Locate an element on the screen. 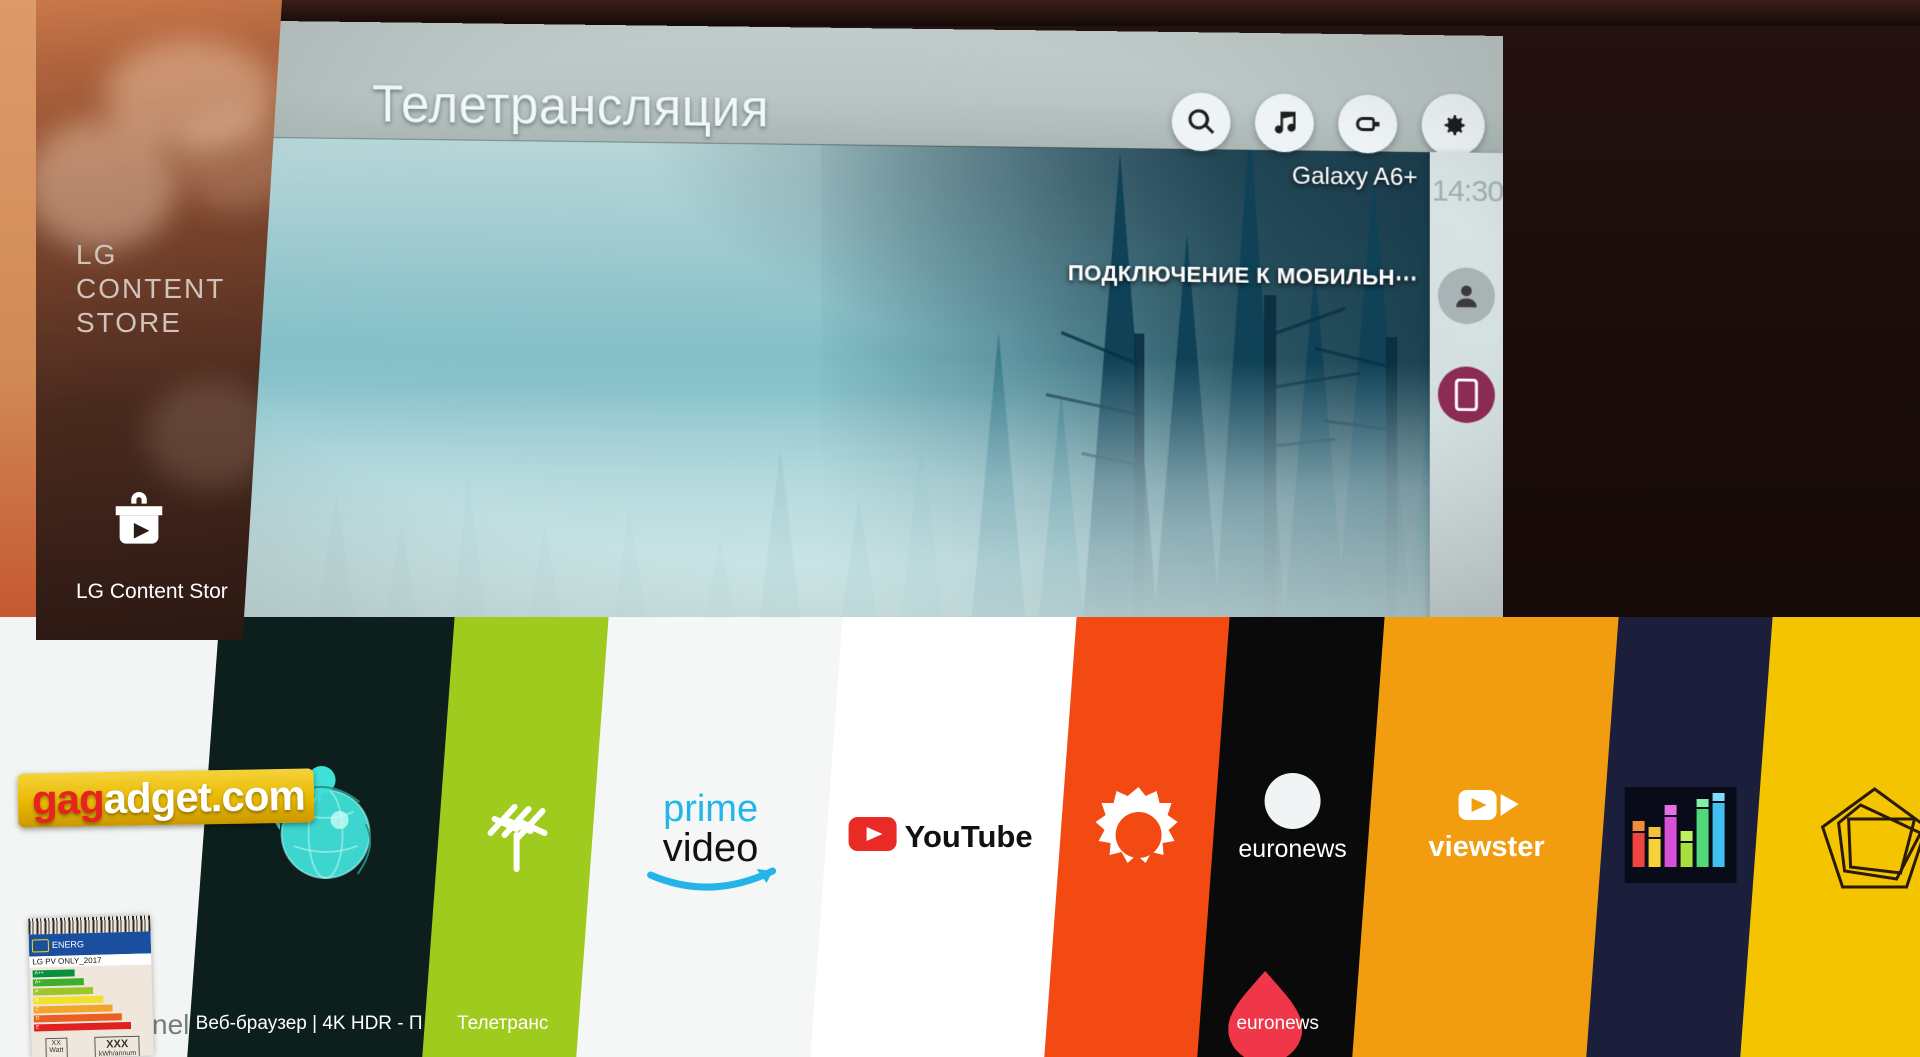 This screenshot has width=1920, height=1057. user-avatar-icon is located at coordinates (1466, 296).